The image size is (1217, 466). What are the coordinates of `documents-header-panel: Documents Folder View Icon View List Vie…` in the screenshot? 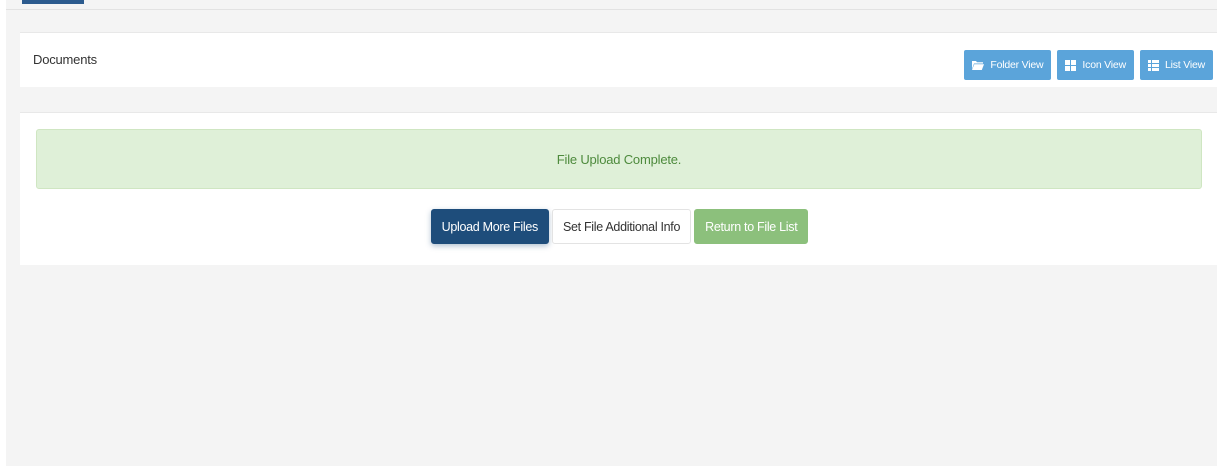 It's located at (618, 59).